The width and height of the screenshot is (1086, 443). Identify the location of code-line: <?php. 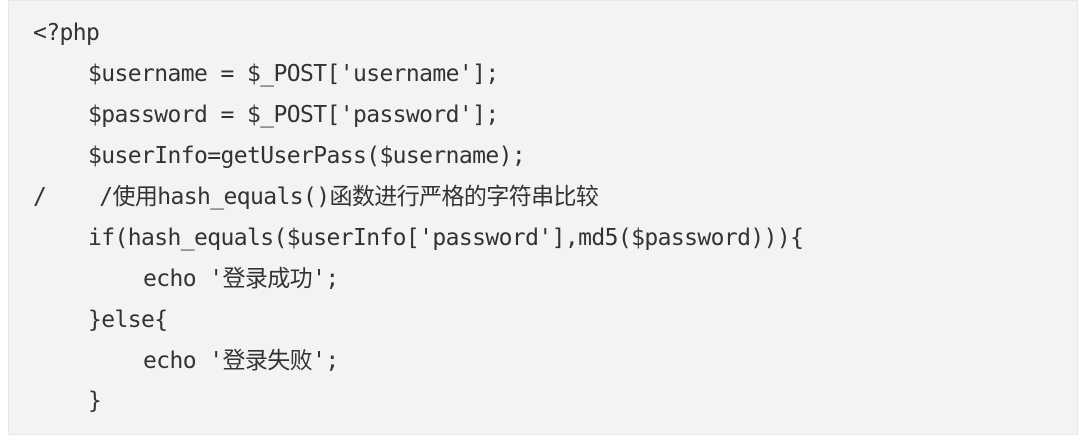
(66, 33).